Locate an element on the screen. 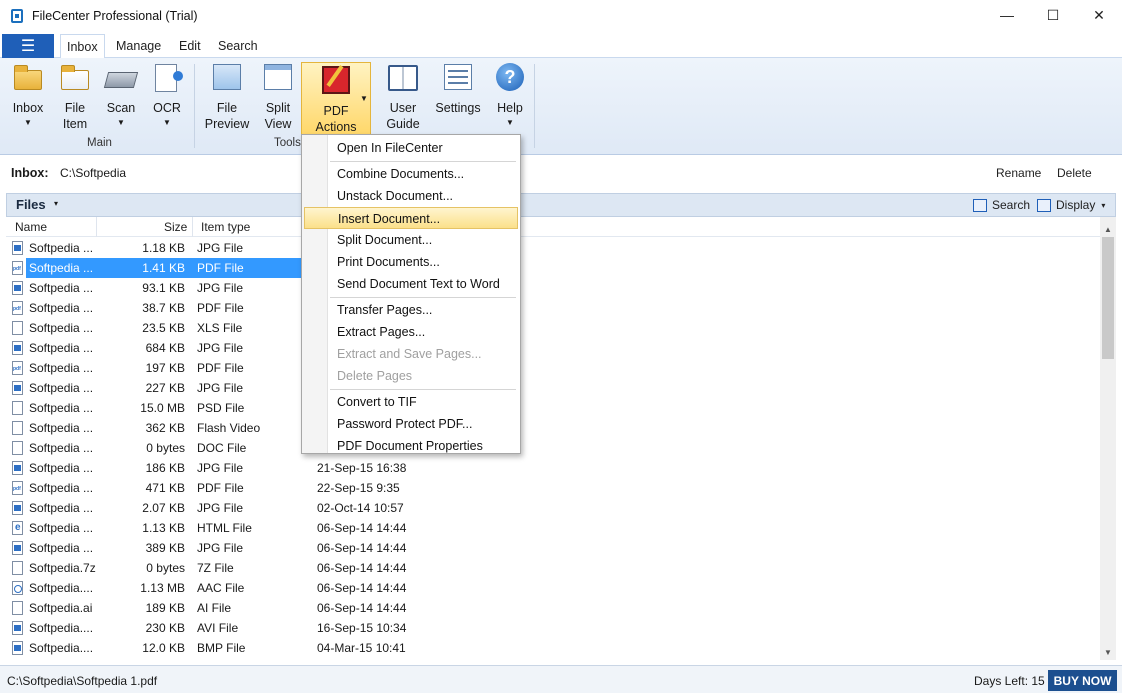 This screenshot has height=693, width=1122. file-type: XLS File is located at coordinates (220, 328).